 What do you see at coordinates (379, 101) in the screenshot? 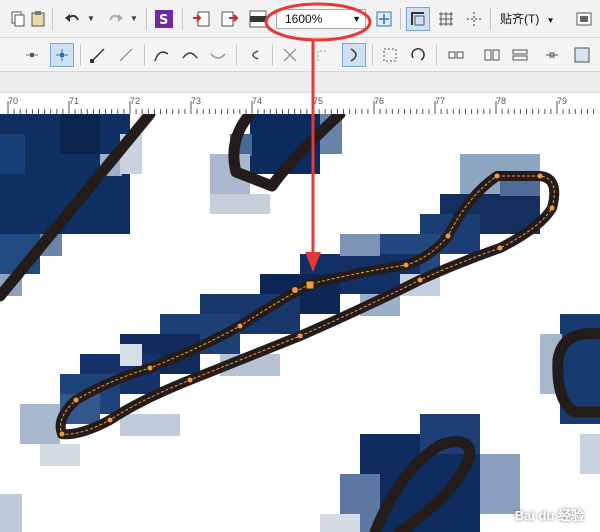
I see `ruler-label: 76` at bounding box center [379, 101].